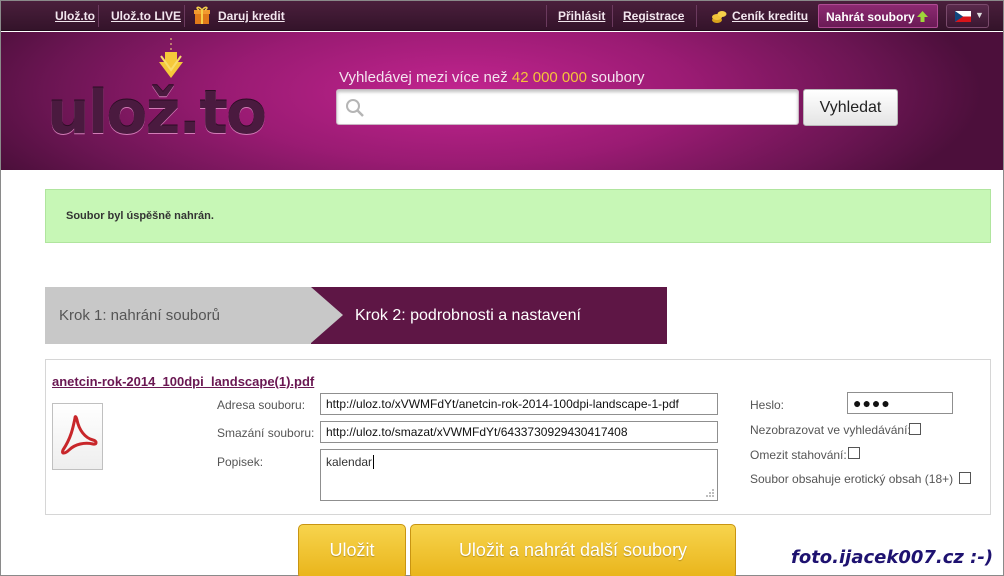  Describe the element at coordinates (719, 17) in the screenshot. I see `coins-icon` at that location.